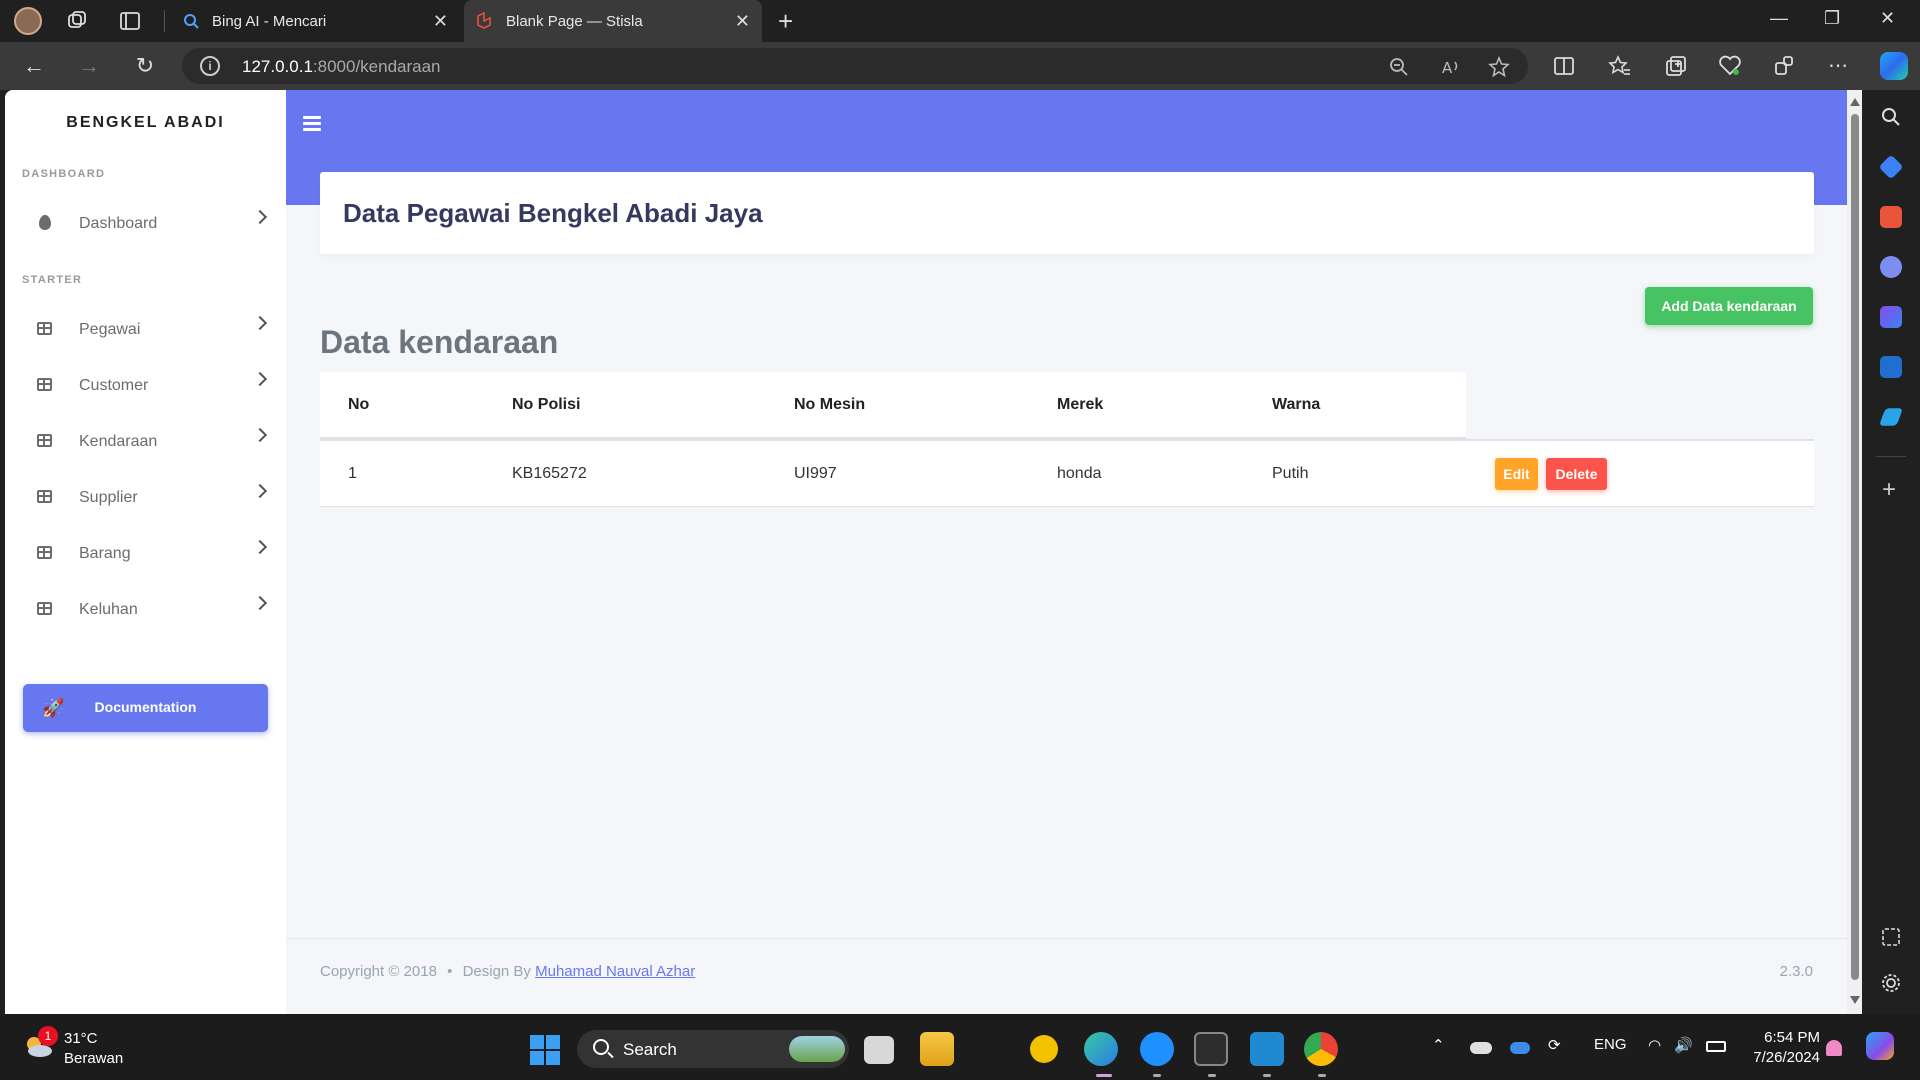 This screenshot has height=1080, width=1920. Describe the element at coordinates (1267, 1049) in the screenshot. I see `vscode-icon` at that location.